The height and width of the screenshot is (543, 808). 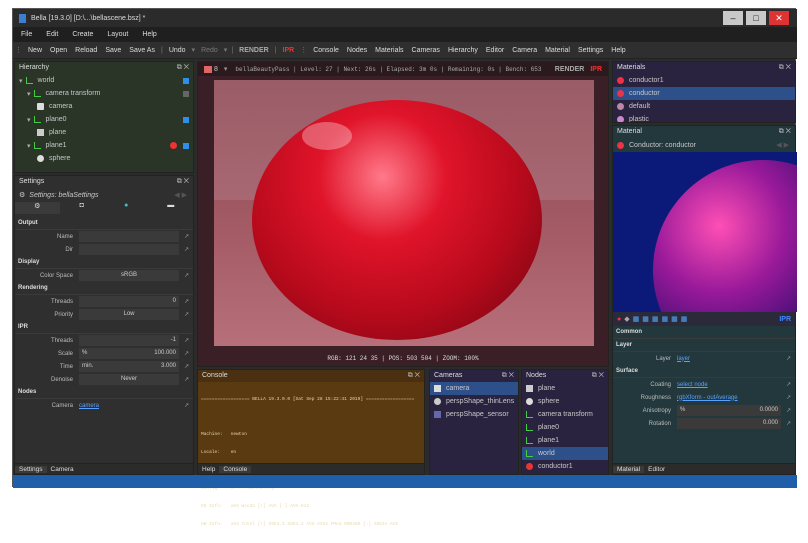 I want to click on tree-item: ▾ plane1, so click(x=104, y=145).